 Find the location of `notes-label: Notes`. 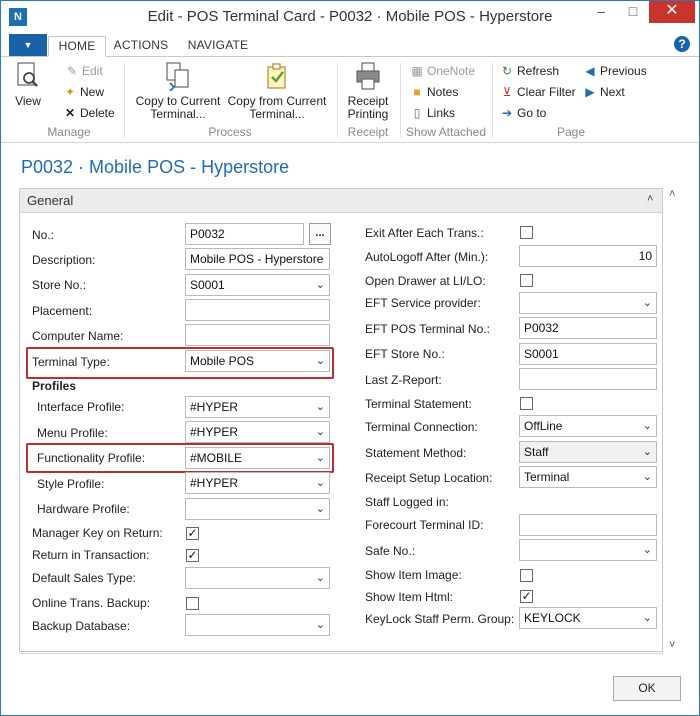

notes-label: Notes is located at coordinates (443, 92).